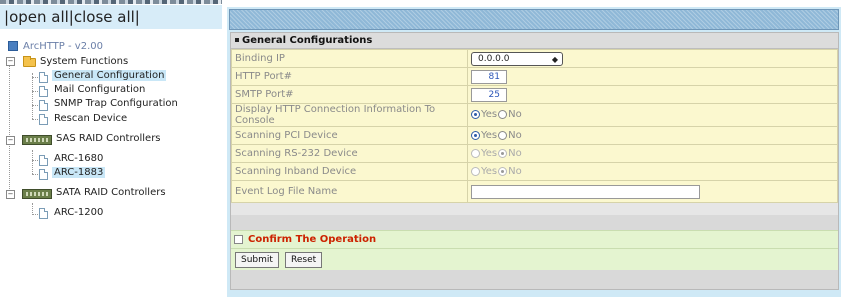 The height and width of the screenshot is (297, 849). I want to click on form-row: SMTP Port# 25, so click(534, 94).